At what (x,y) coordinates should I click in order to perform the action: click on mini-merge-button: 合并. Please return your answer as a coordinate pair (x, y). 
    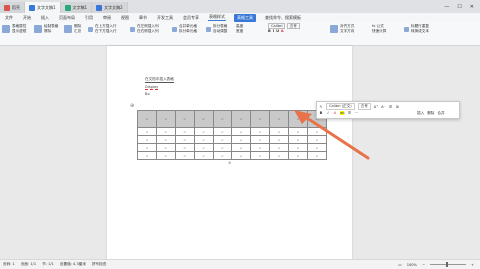
    Looking at the image, I should click on (440, 113).